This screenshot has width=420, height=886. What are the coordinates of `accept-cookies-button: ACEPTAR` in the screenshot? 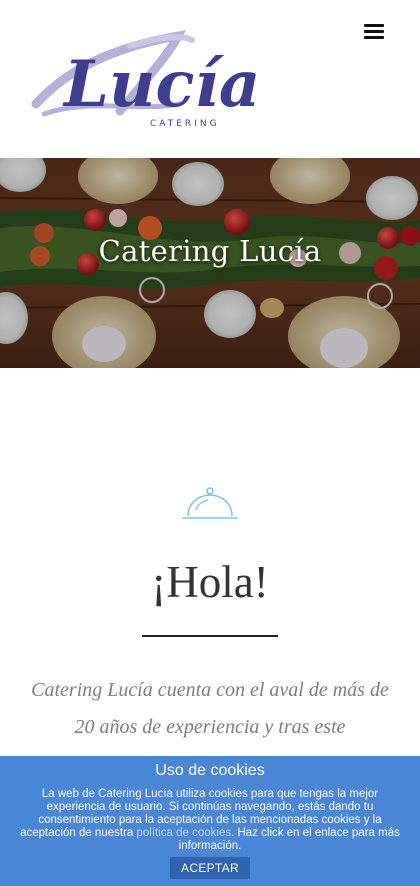 It's located at (210, 868).